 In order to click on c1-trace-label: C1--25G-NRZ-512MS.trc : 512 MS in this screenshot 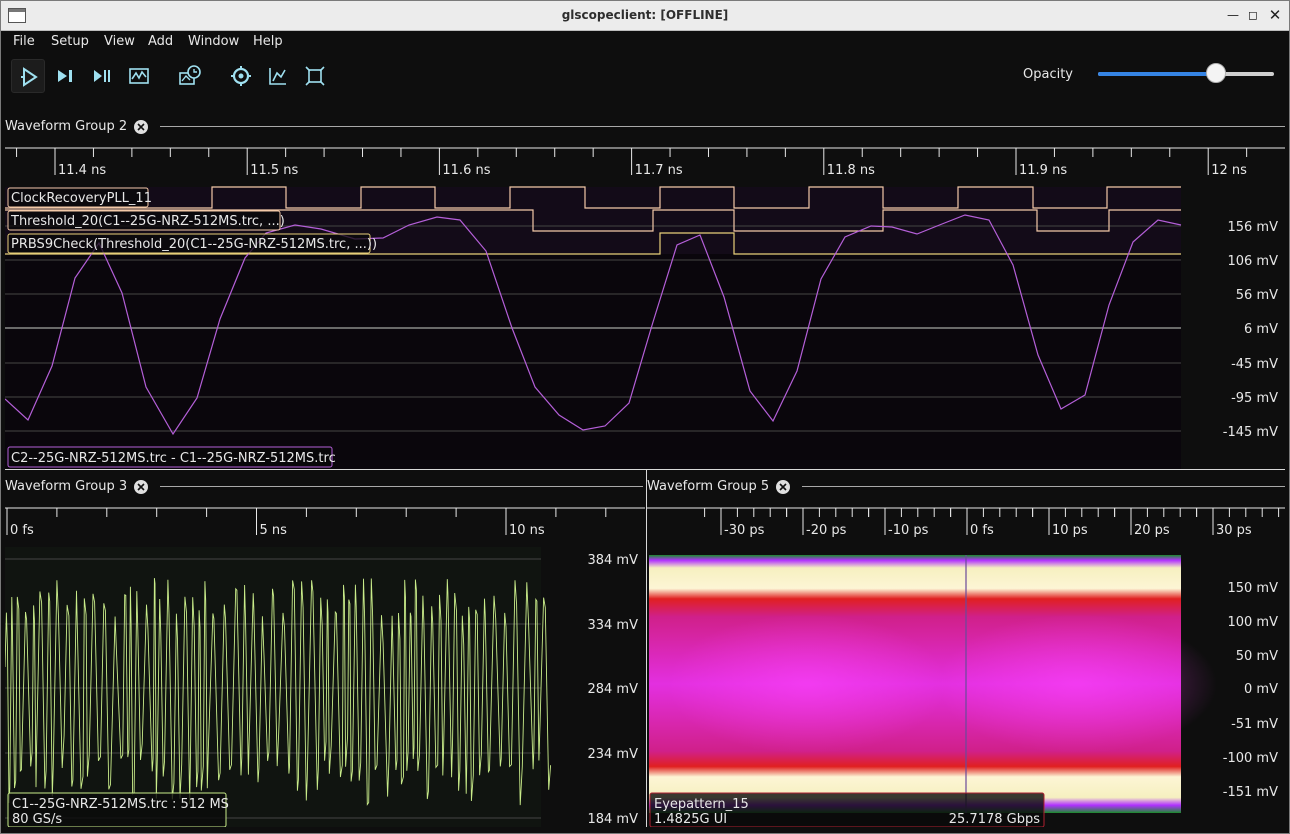, I will do `click(120, 804)`.